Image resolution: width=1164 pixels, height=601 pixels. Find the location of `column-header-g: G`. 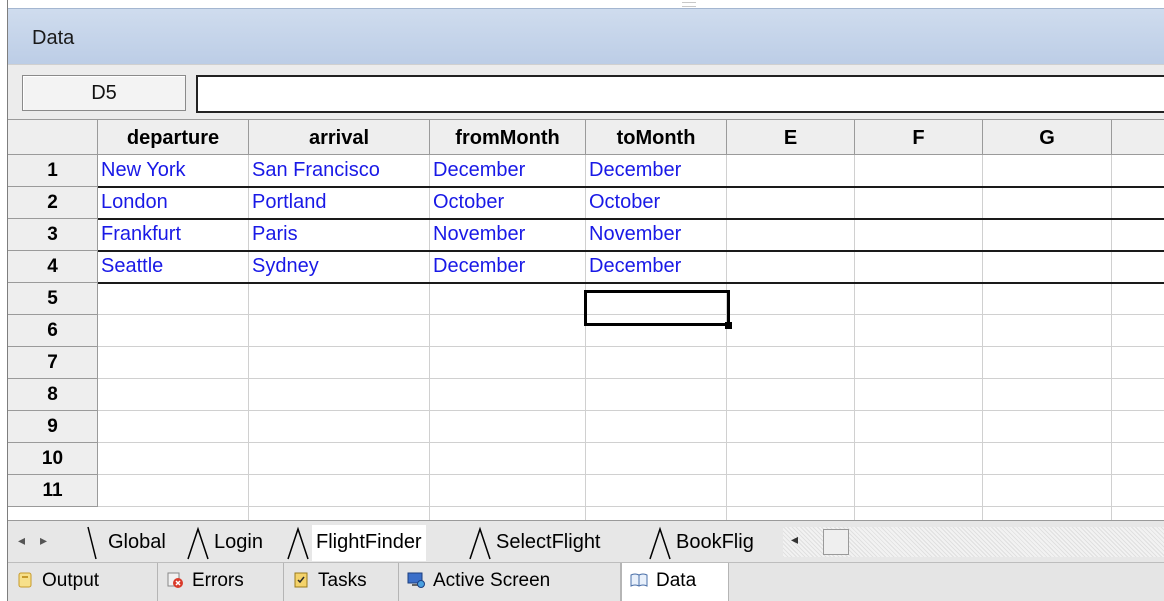

column-header-g: G is located at coordinates (1047, 137).